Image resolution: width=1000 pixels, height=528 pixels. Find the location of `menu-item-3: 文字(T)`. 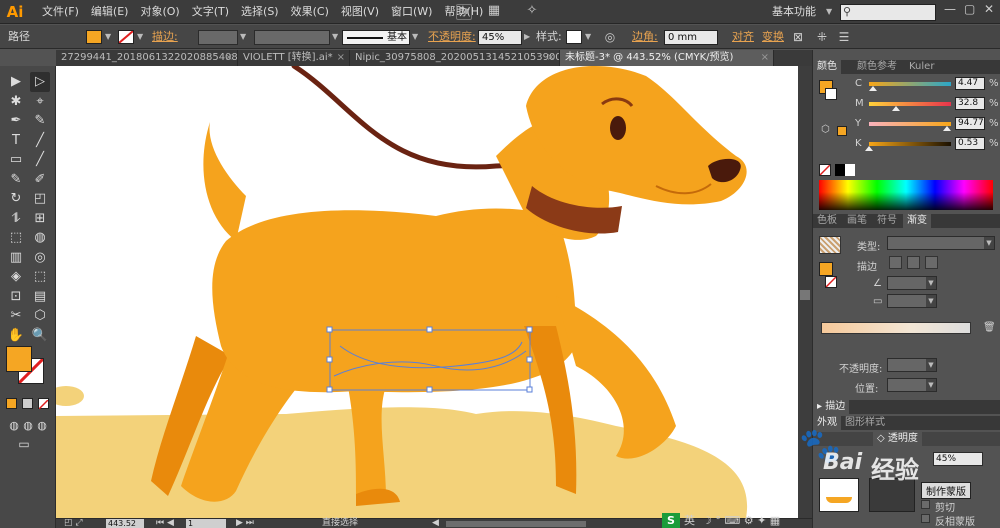

menu-item-3: 文字(T) is located at coordinates (210, 12).